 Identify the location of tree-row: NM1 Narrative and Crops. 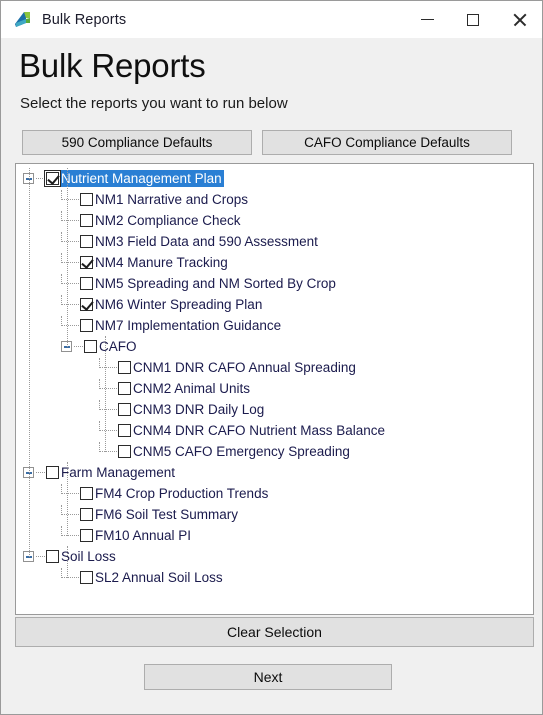
(274, 199).